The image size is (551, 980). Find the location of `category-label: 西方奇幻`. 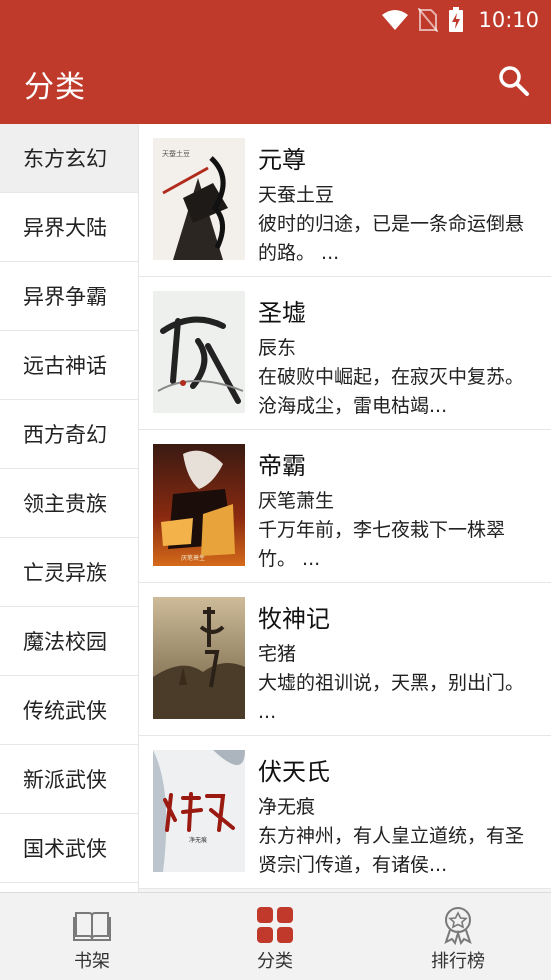

category-label: 西方奇幻 is located at coordinates (65, 435).